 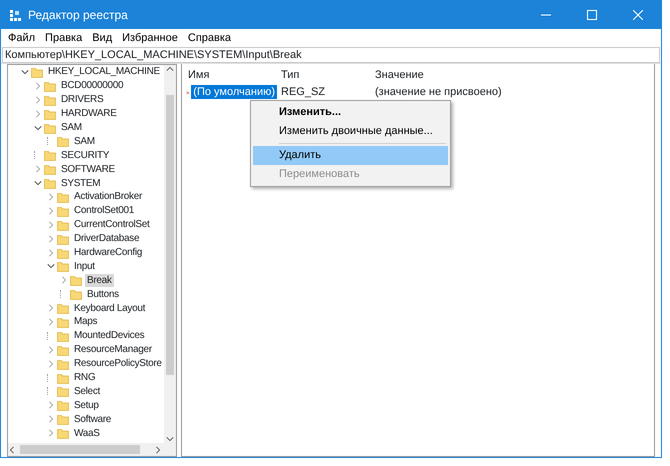 I want to click on tree-item: Break, so click(x=99, y=280).